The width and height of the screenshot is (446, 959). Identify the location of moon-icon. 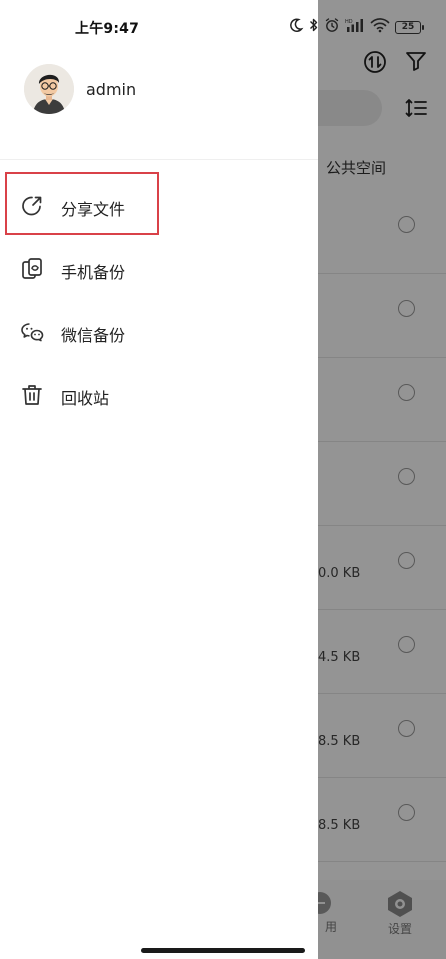
(296, 27).